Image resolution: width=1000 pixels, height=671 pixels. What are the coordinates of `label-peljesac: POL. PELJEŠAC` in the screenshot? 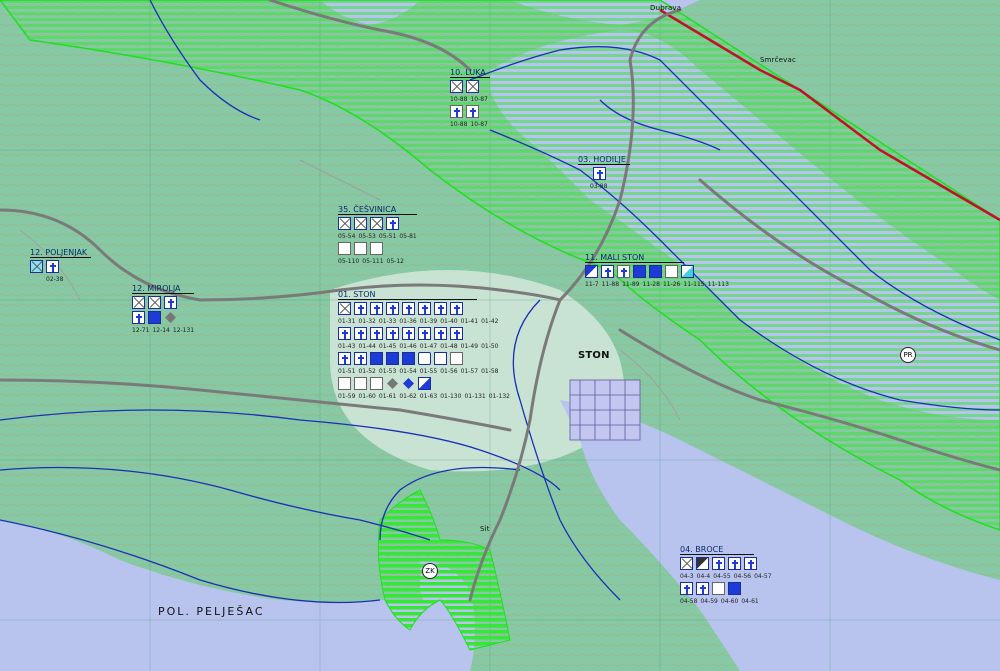 It's located at (211, 611).